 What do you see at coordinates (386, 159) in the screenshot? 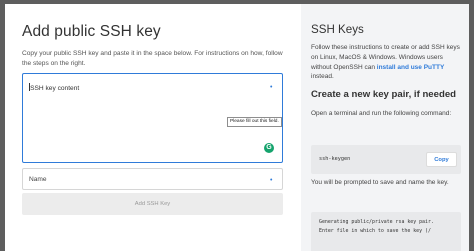
I see `command-code-box: ssh-keygen Copy` at bounding box center [386, 159].